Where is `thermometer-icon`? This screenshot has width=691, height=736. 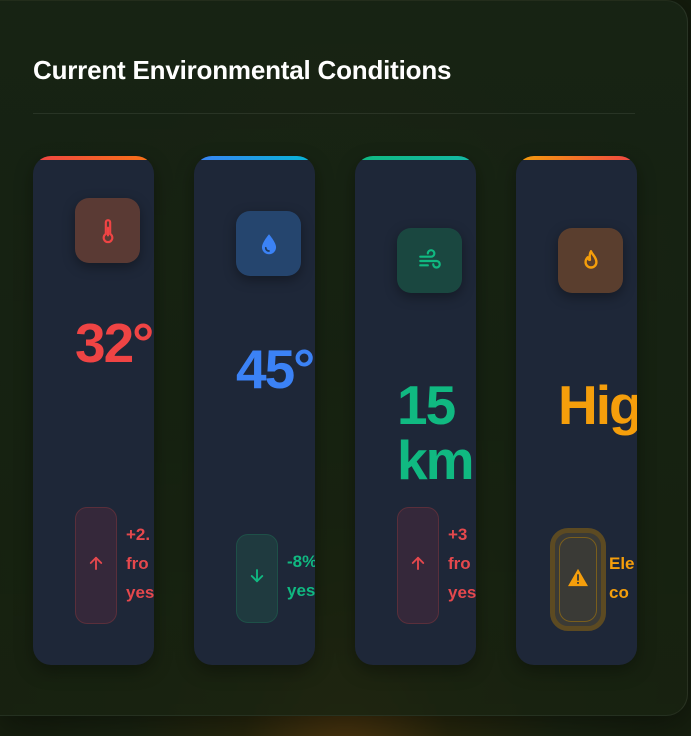
thermometer-icon is located at coordinates (107, 230).